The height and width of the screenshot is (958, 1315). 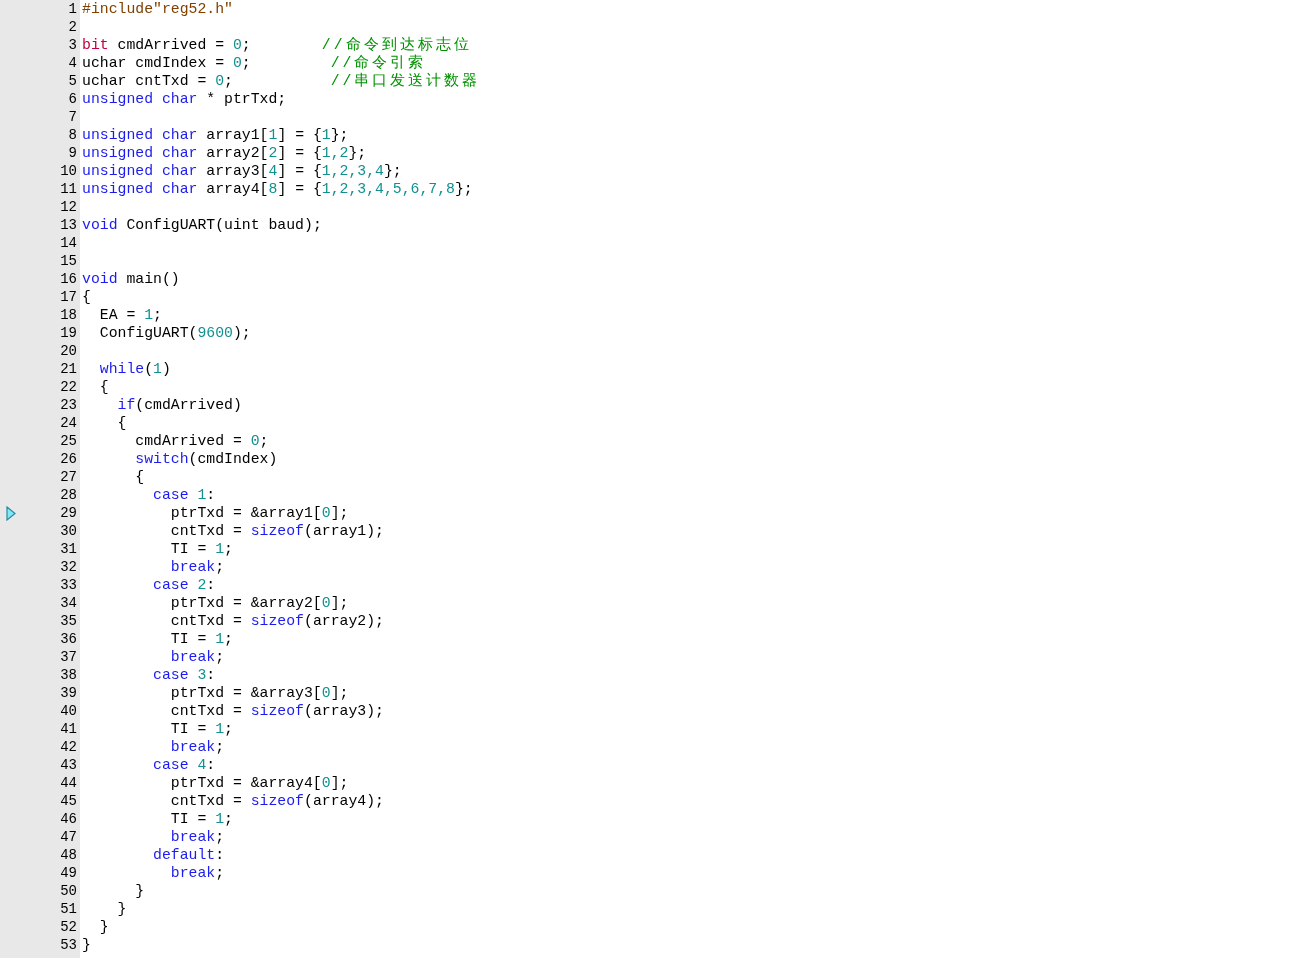 I want to click on code-line: default:, so click(x=188, y=855).